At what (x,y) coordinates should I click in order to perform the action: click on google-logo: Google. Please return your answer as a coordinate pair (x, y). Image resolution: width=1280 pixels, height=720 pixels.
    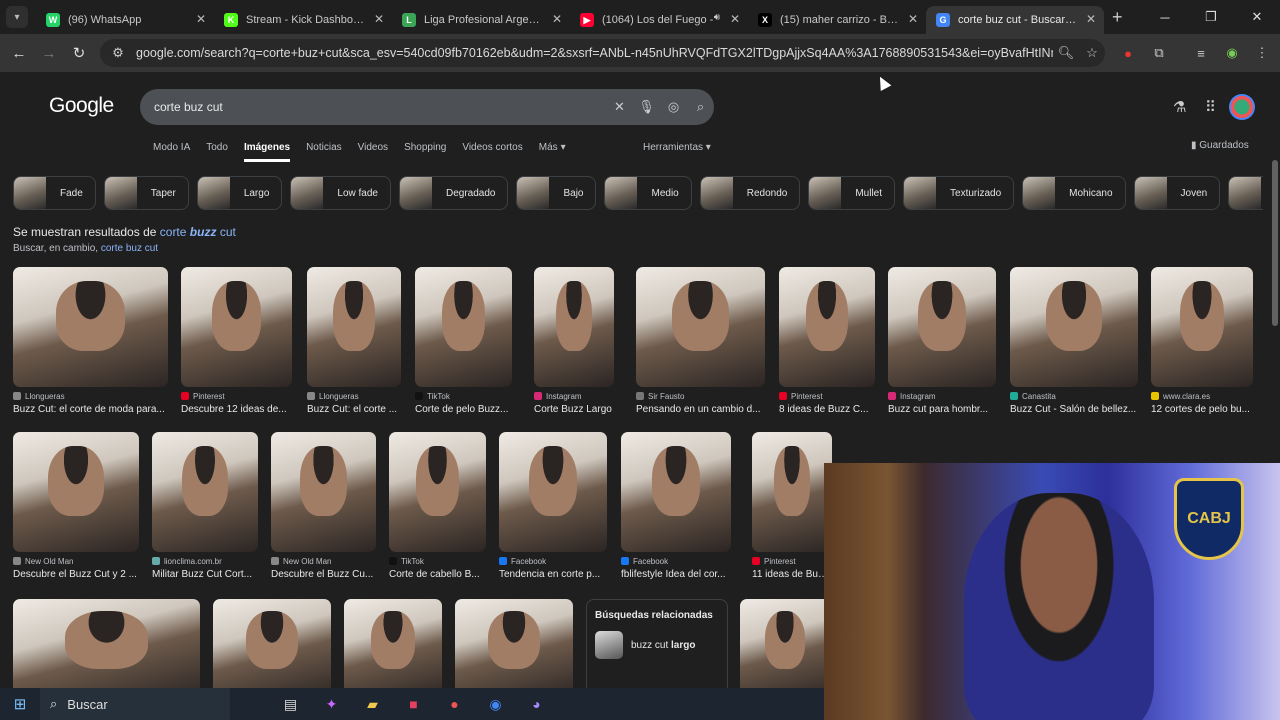
    Looking at the image, I should click on (81, 106).